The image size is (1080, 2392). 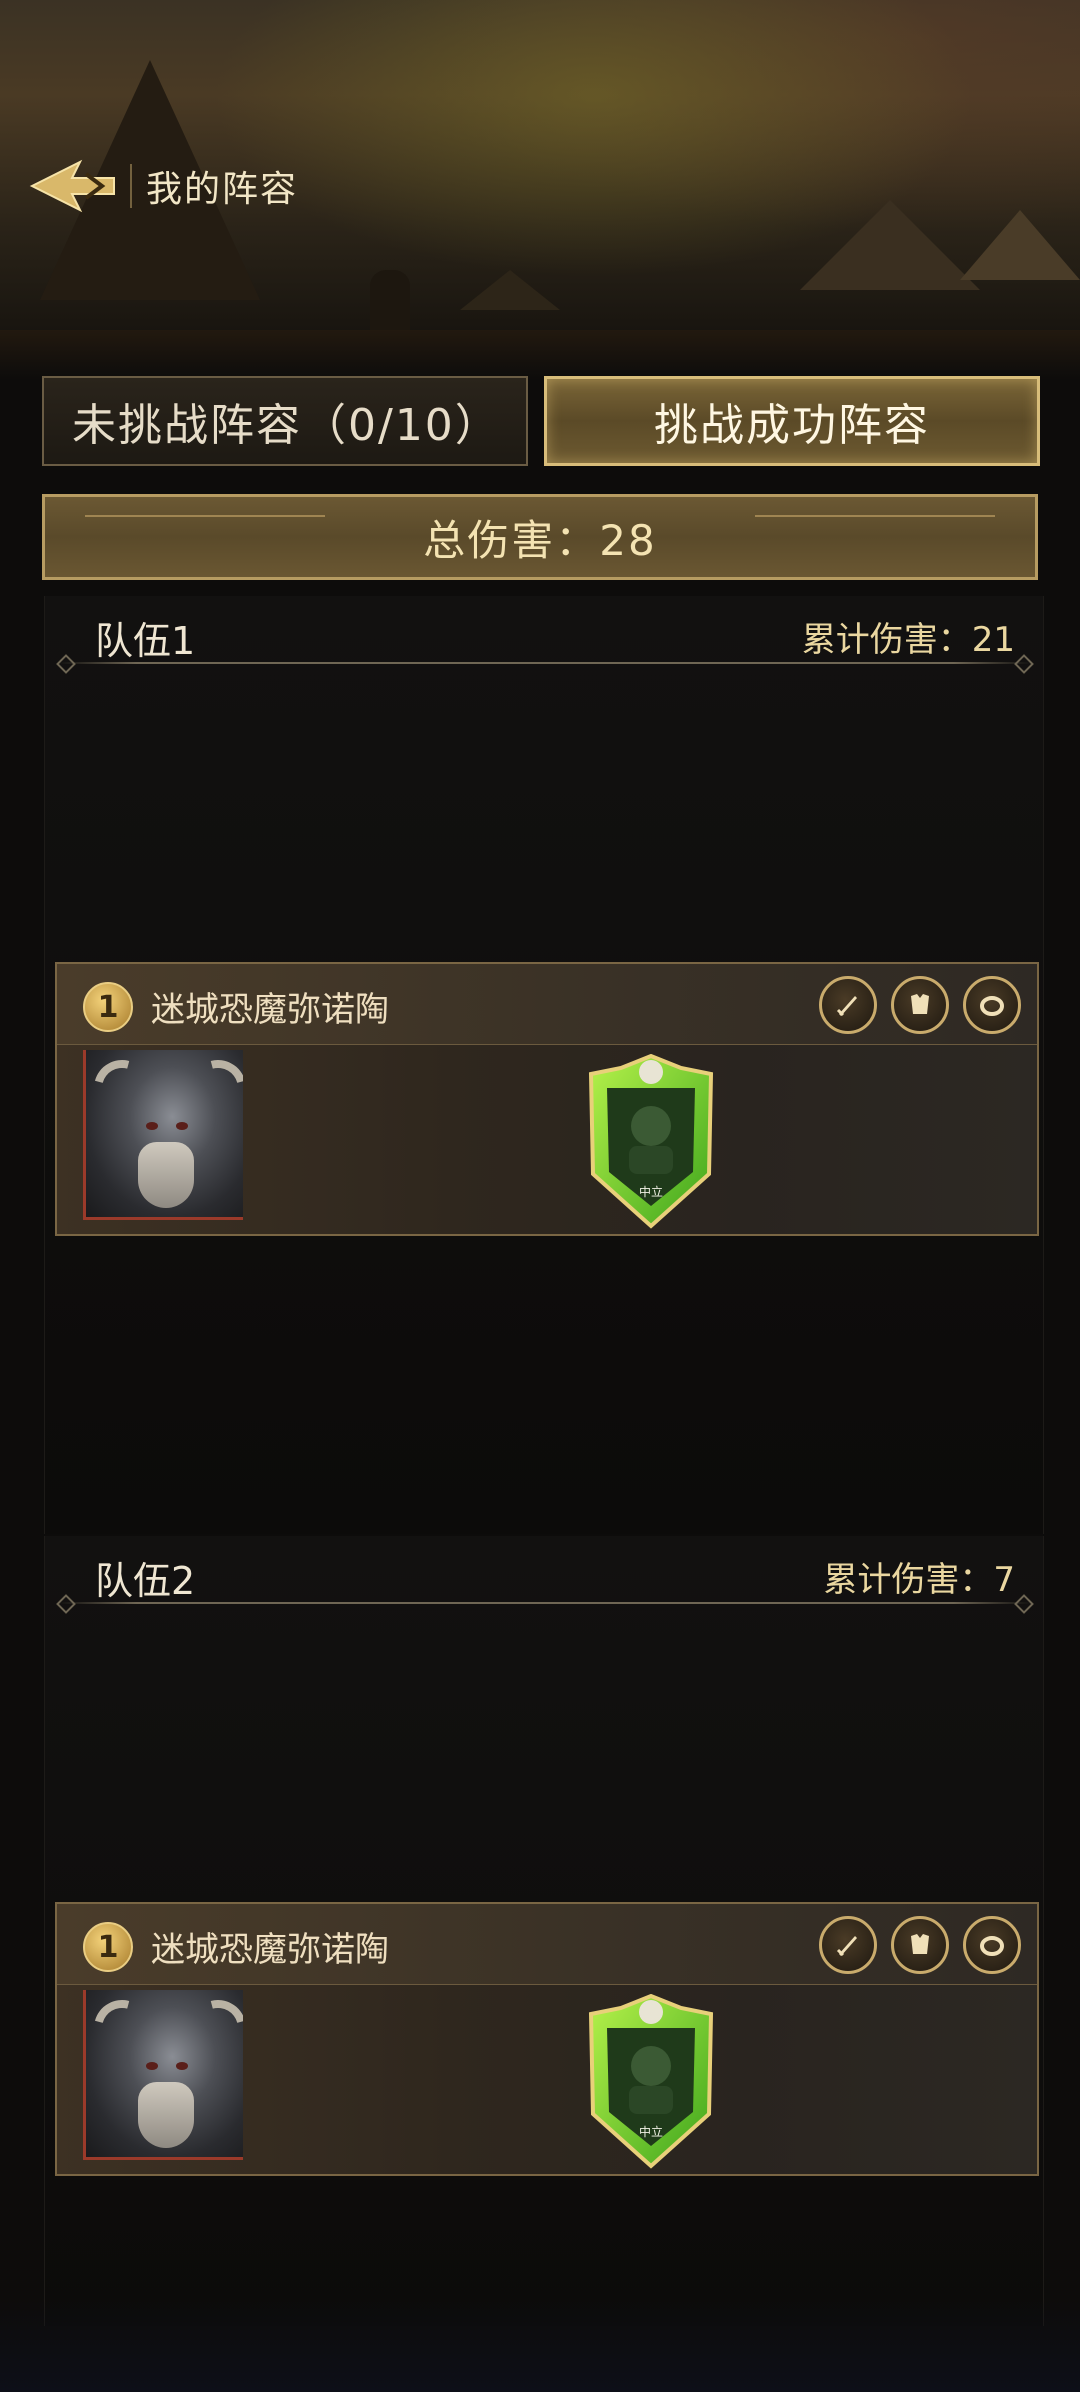 I want to click on total-damage-text: 总伤害：28, so click(x=540, y=540).